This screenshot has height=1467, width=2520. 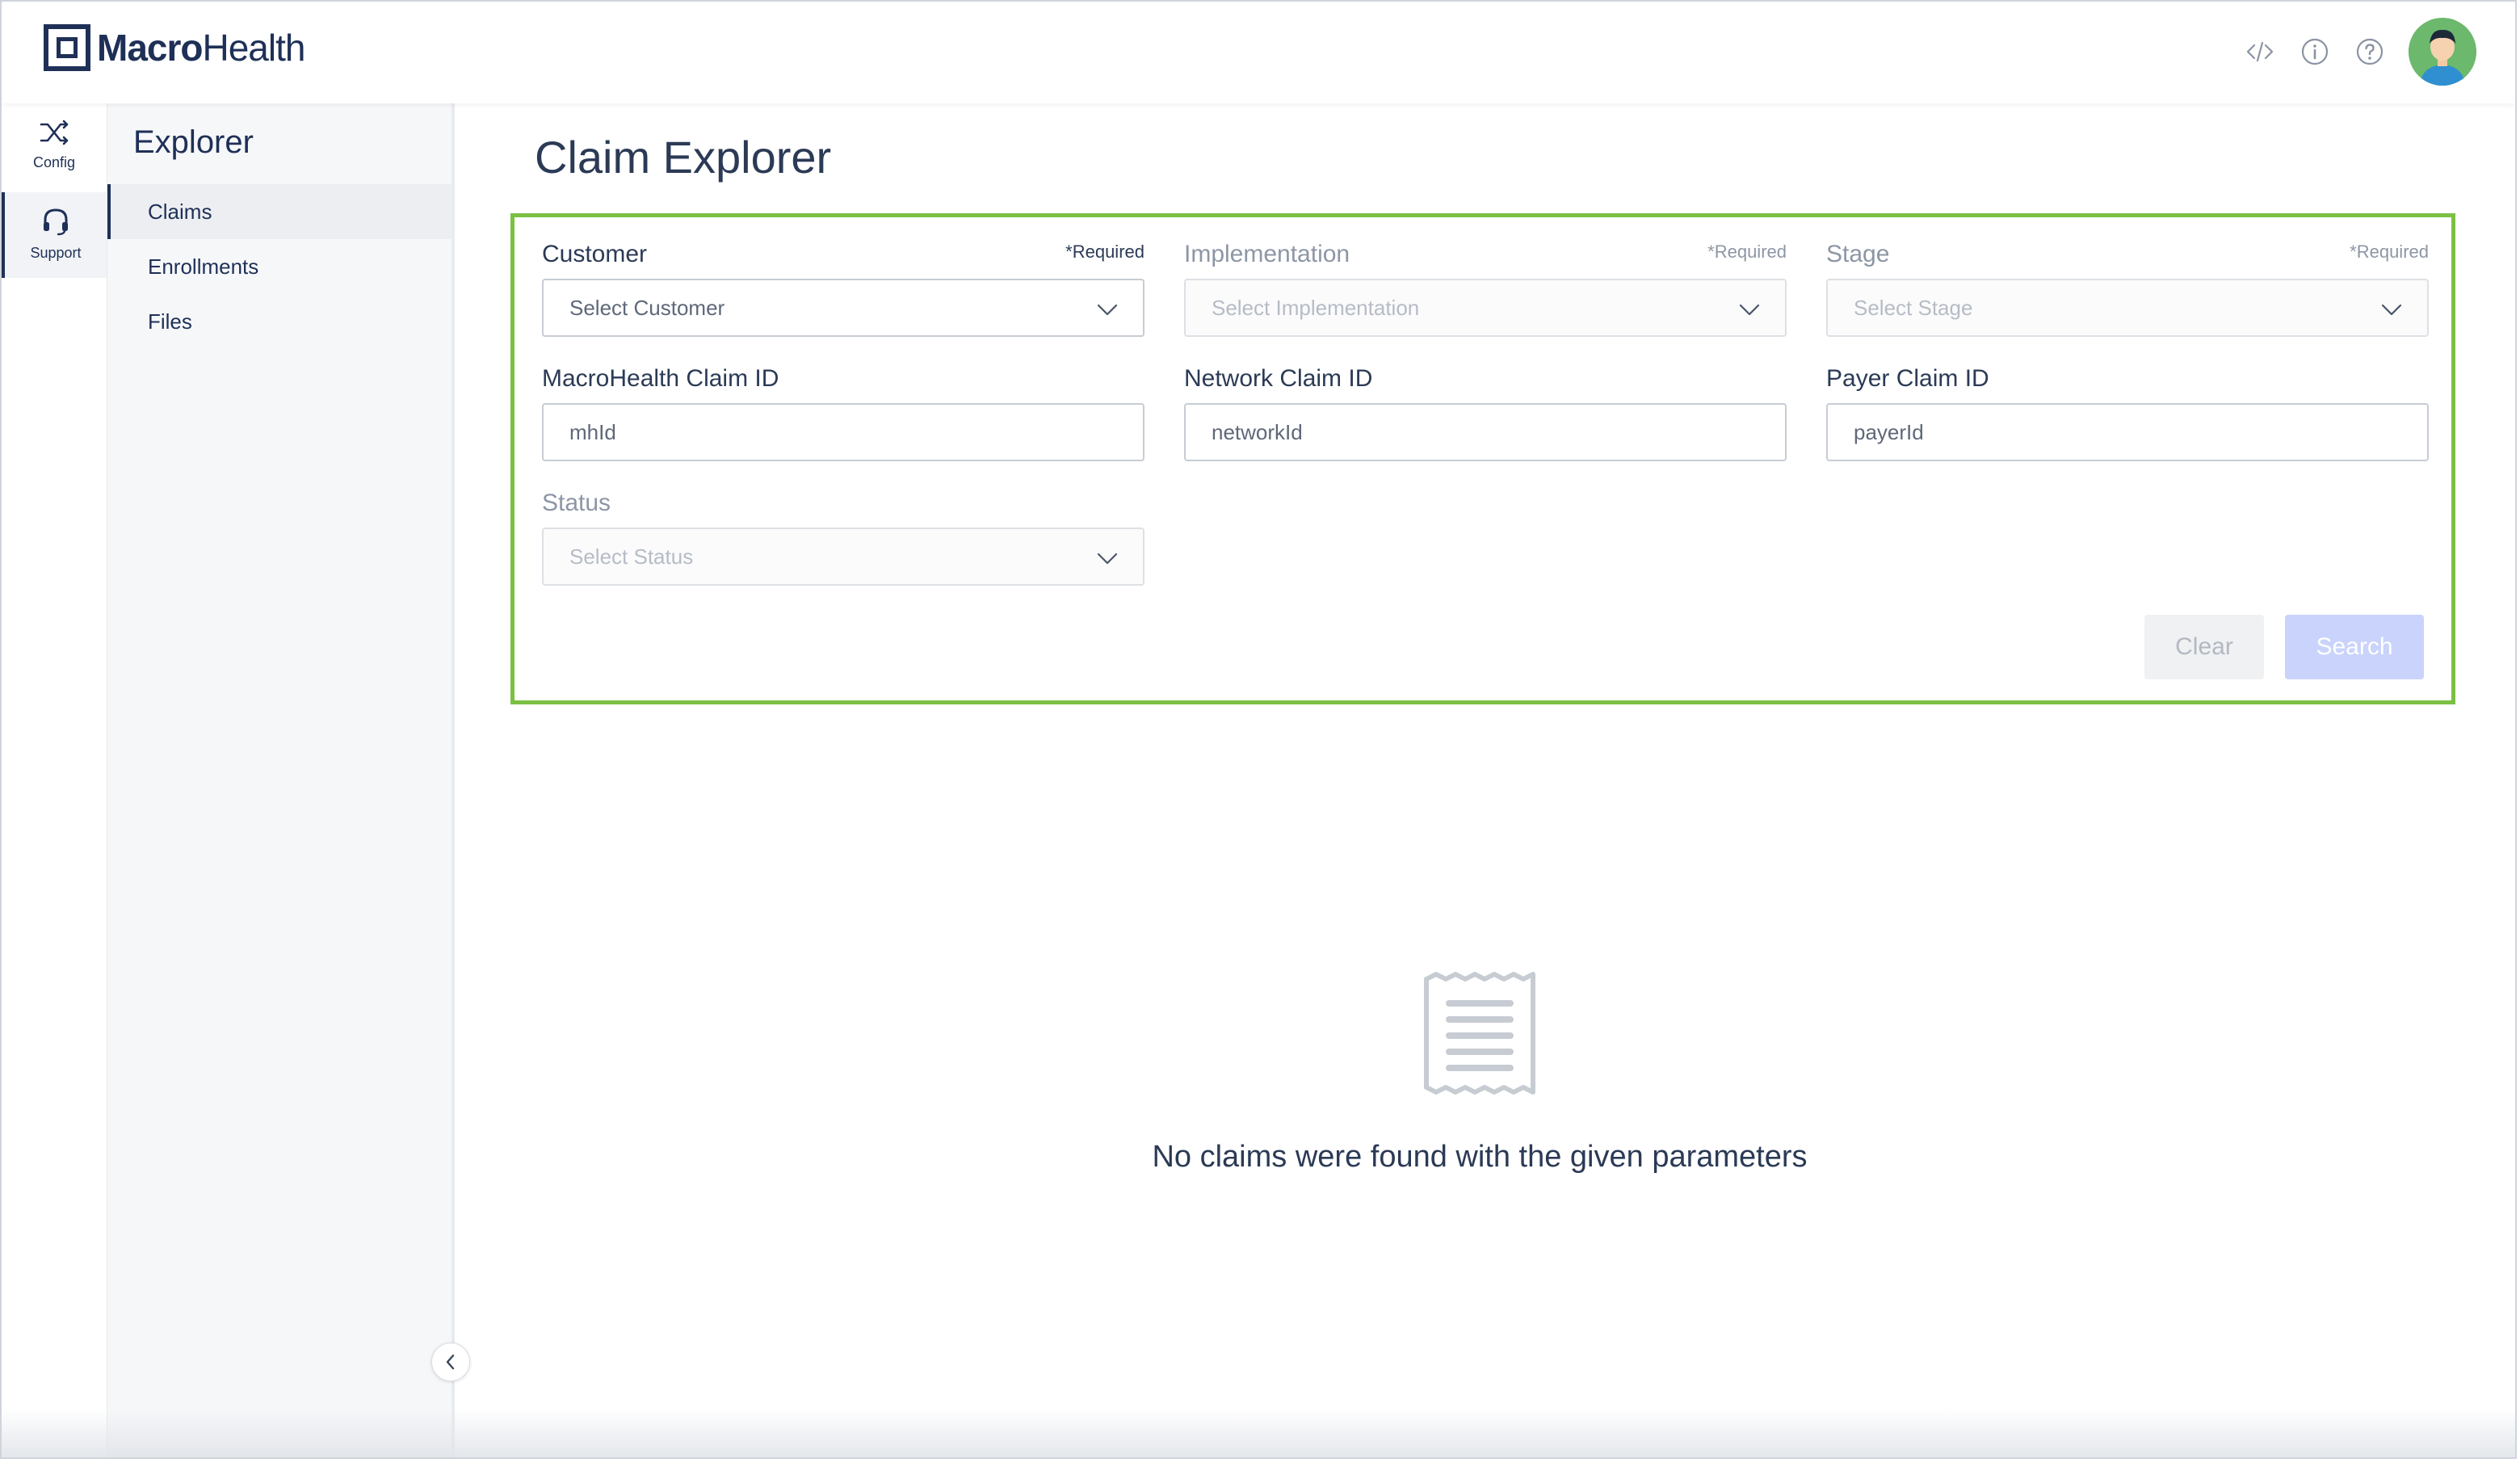 What do you see at coordinates (1485, 308) in the screenshot?
I see `implementation-select: Select Implementation` at bounding box center [1485, 308].